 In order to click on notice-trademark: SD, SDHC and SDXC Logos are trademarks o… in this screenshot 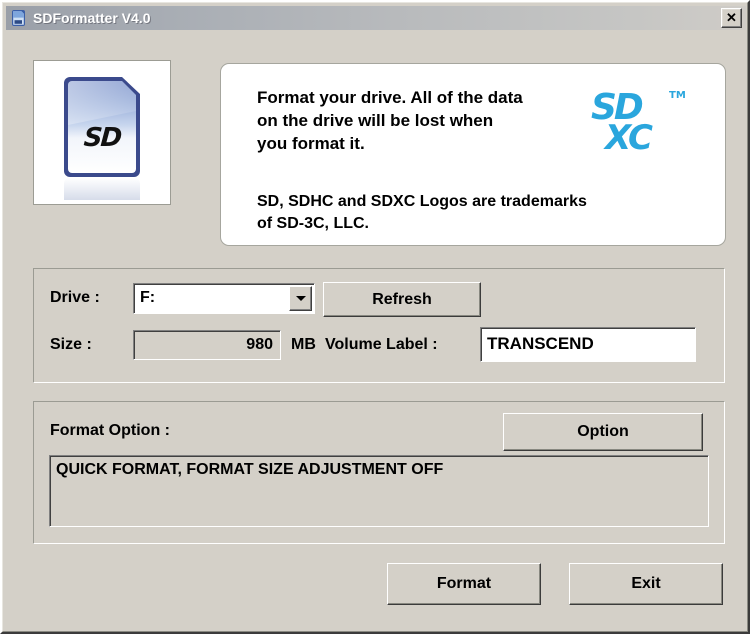, I will do `click(422, 212)`.